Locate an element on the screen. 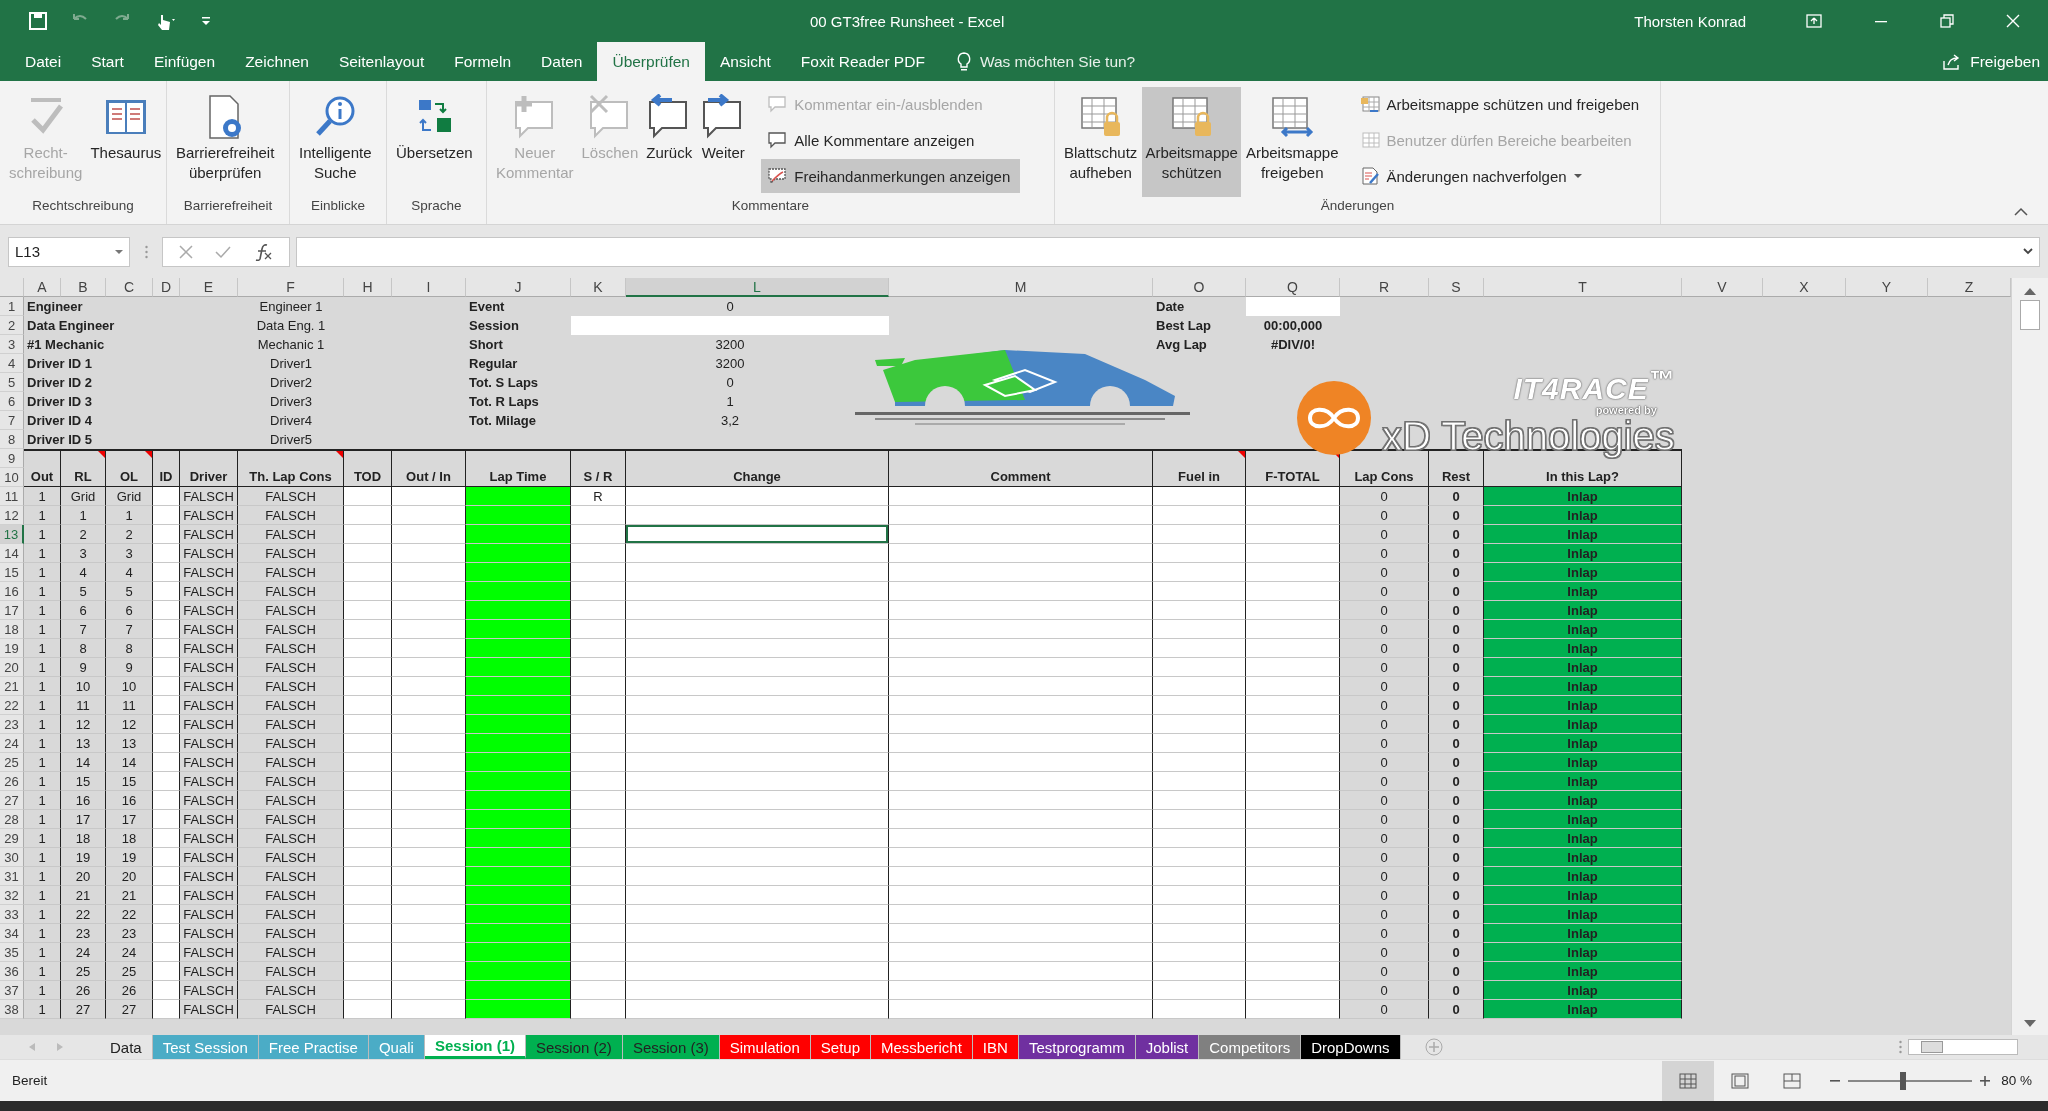 This screenshot has width=2048, height=1111. row-header: 12 is located at coordinates (12, 515).